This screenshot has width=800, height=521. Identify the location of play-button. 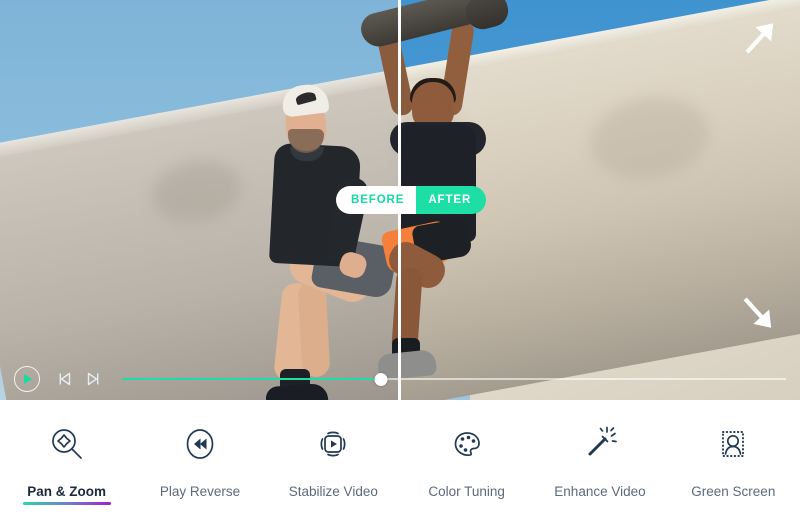
(27, 379).